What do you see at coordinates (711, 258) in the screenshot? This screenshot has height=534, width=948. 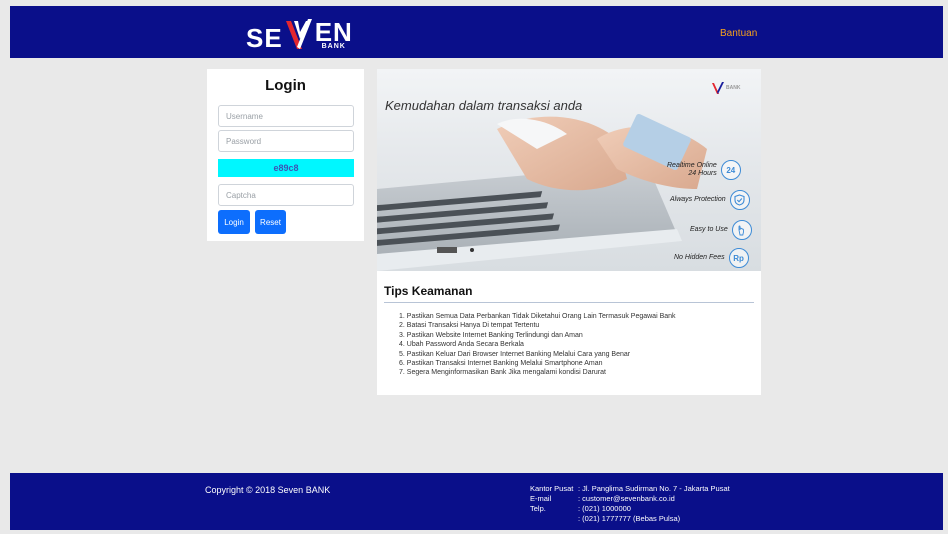 I see `feature-no-hidden-fees: No Hidden Fees Rp` at bounding box center [711, 258].